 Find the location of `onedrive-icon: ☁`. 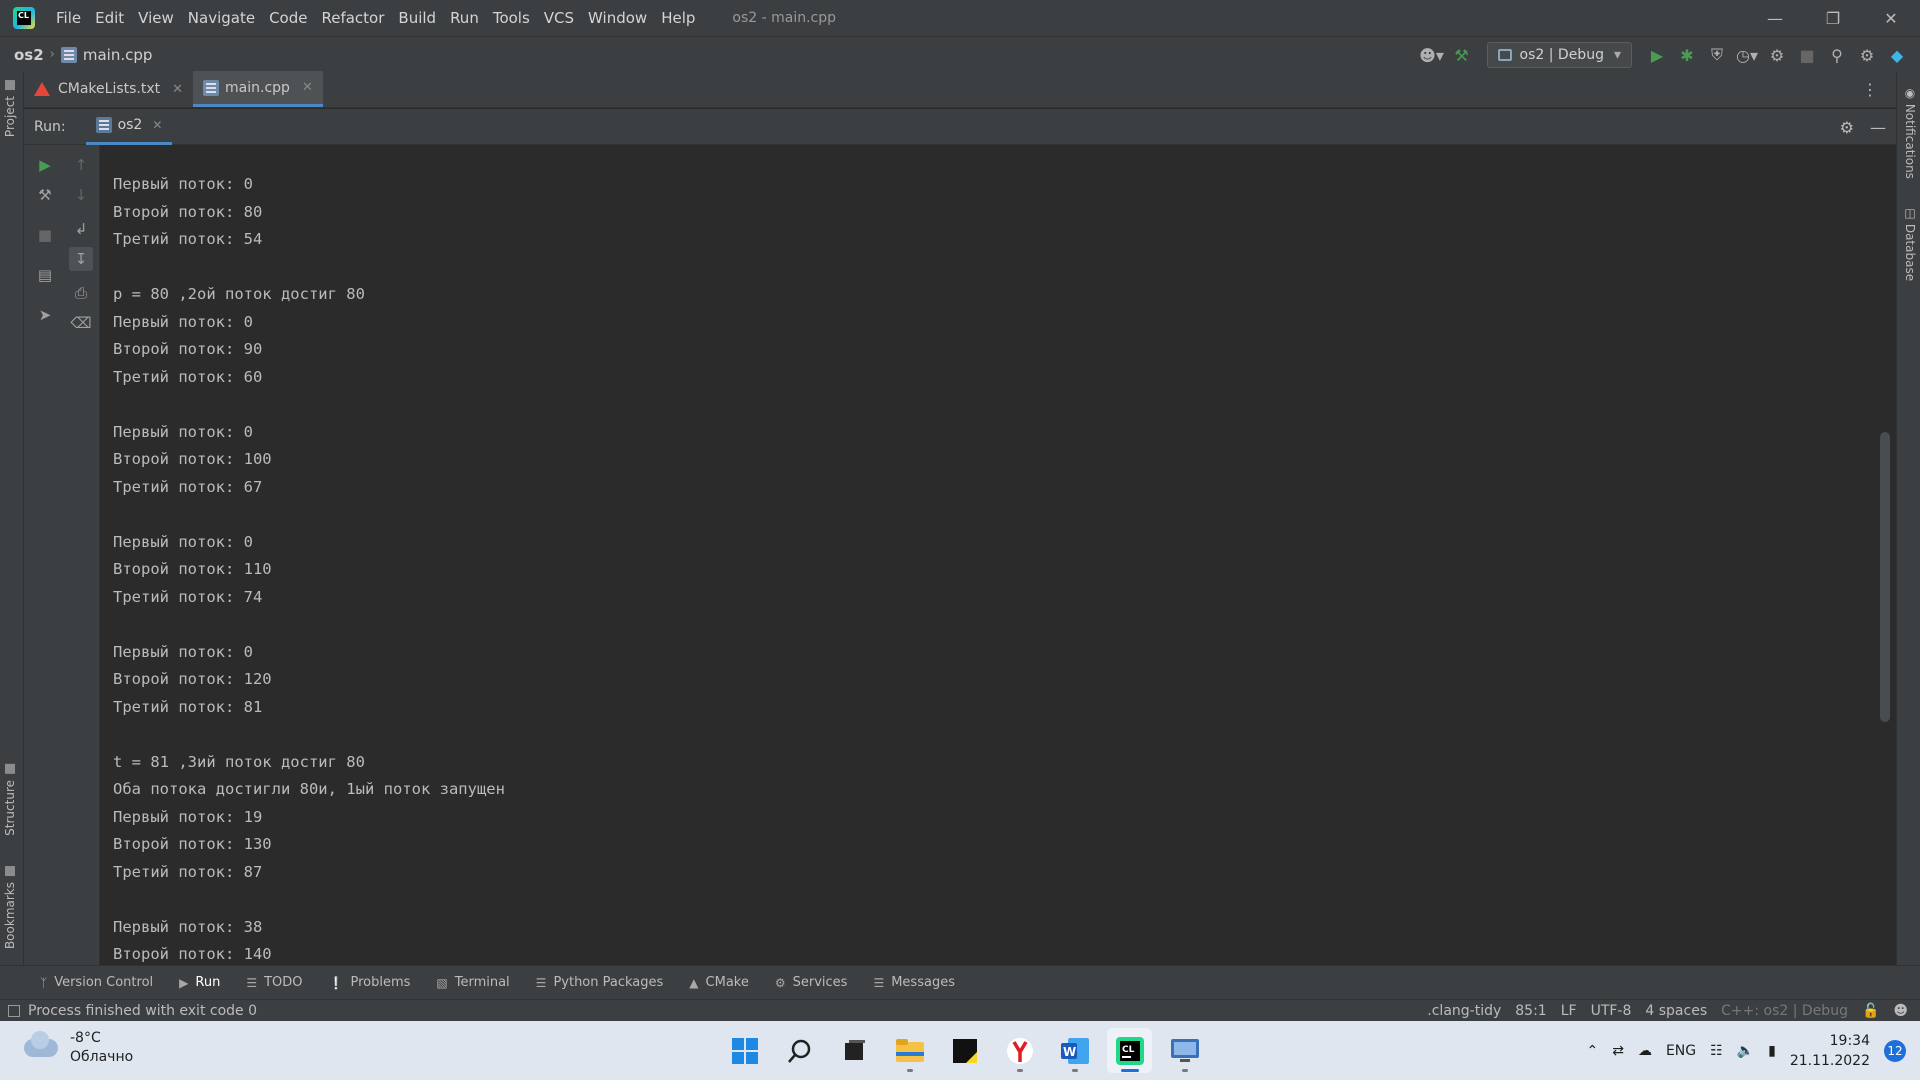

onedrive-icon: ☁ is located at coordinates (1645, 1051).